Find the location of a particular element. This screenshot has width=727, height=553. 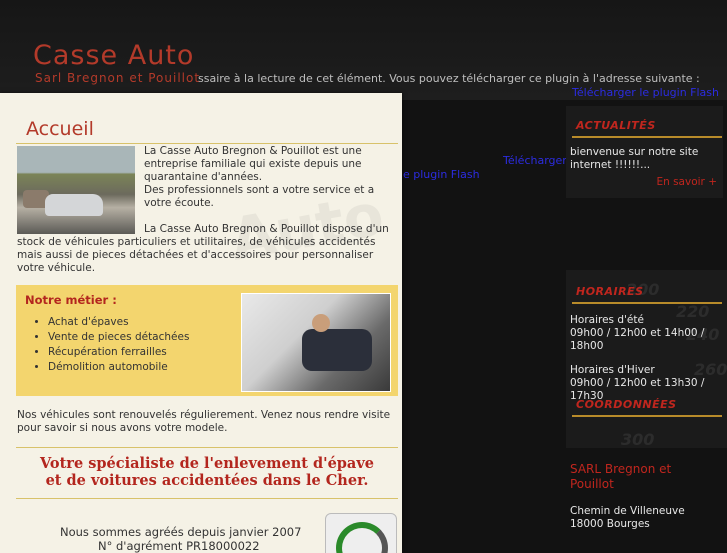

flash-link-ghost-2: e plugin Flash is located at coordinates (441, 174).